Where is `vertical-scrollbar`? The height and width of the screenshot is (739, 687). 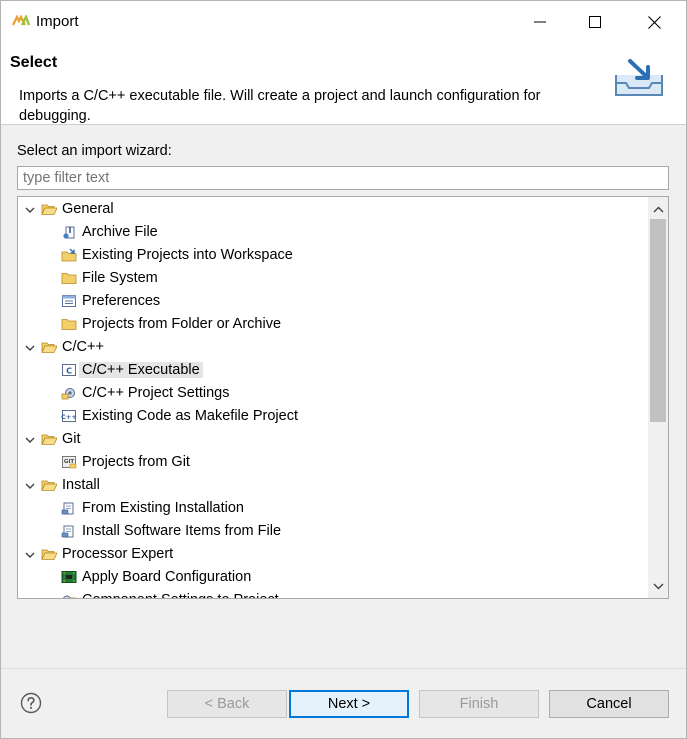 vertical-scrollbar is located at coordinates (658, 397).